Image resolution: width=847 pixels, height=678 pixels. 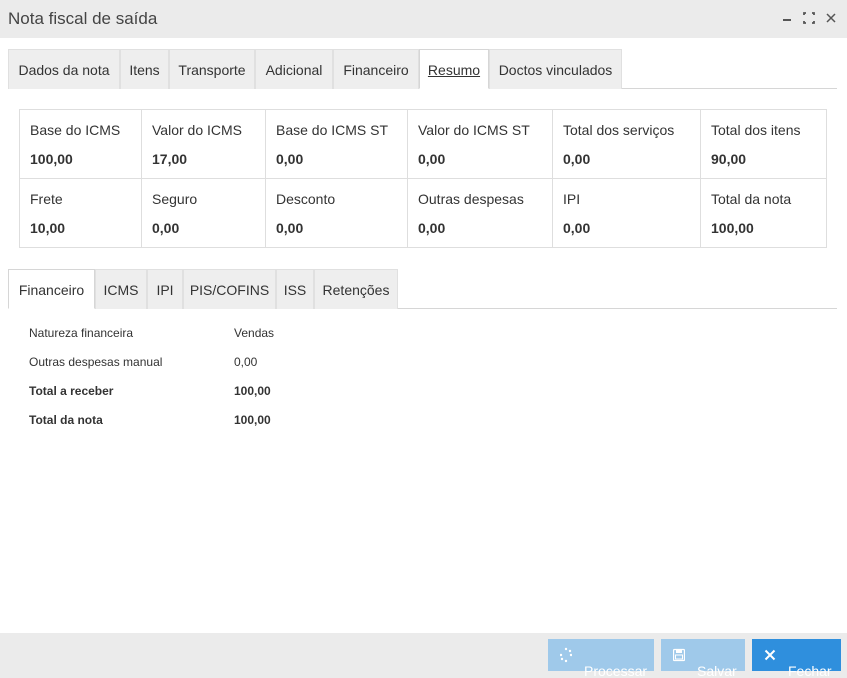 What do you see at coordinates (229, 289) in the screenshot?
I see `subtab-pis-cofins: PIS/COFINS` at bounding box center [229, 289].